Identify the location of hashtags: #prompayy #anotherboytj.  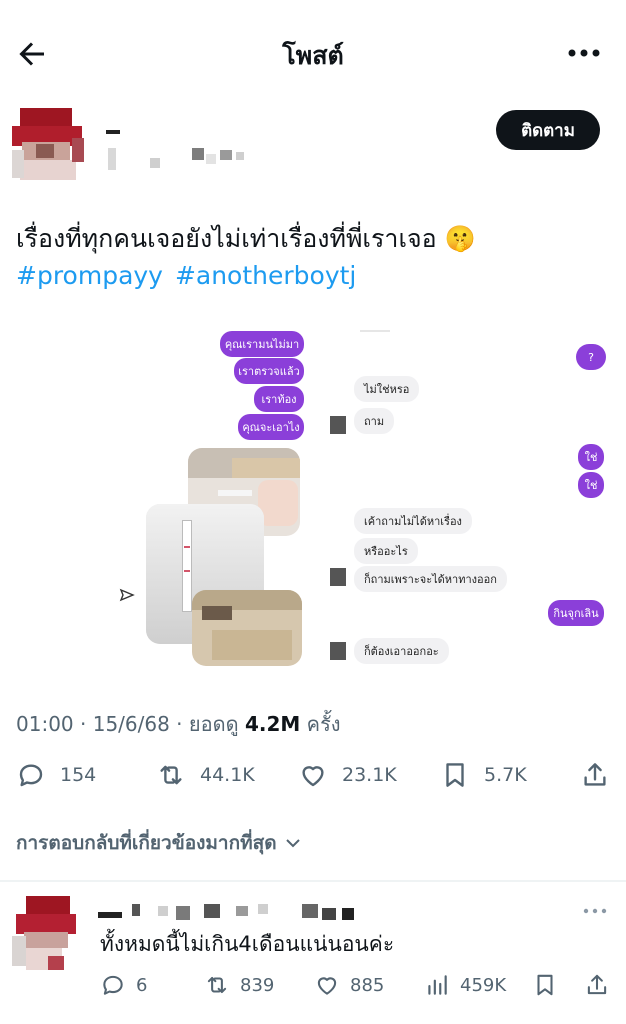
(314, 276).